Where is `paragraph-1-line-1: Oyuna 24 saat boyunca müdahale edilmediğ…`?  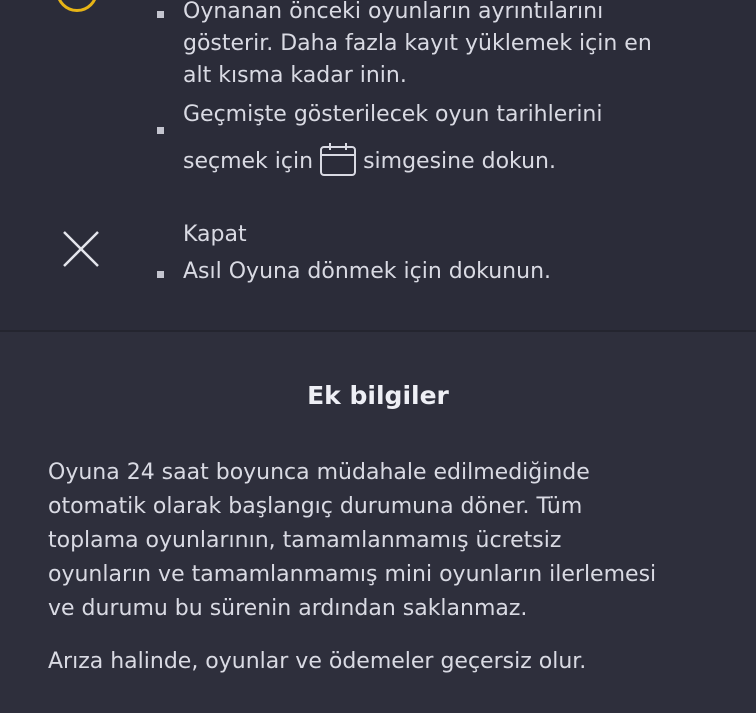 paragraph-1-line-1: Oyuna 24 saat boyunca müdahale edilmediğ… is located at coordinates (319, 472).